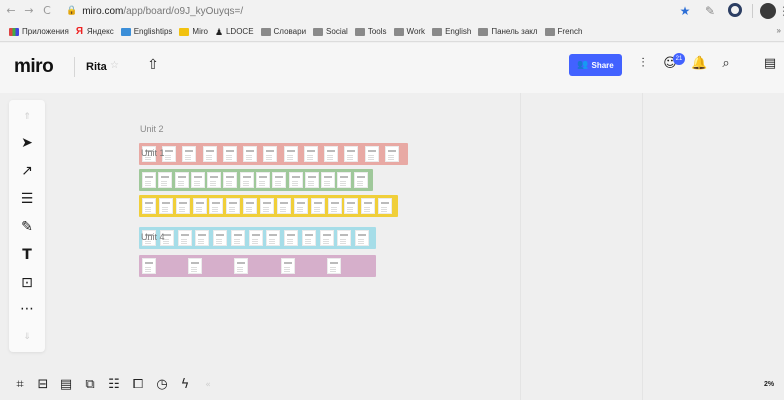 This screenshot has height=400, width=784. Describe the element at coordinates (735, 11) in the screenshot. I see `opera-icon` at that location.